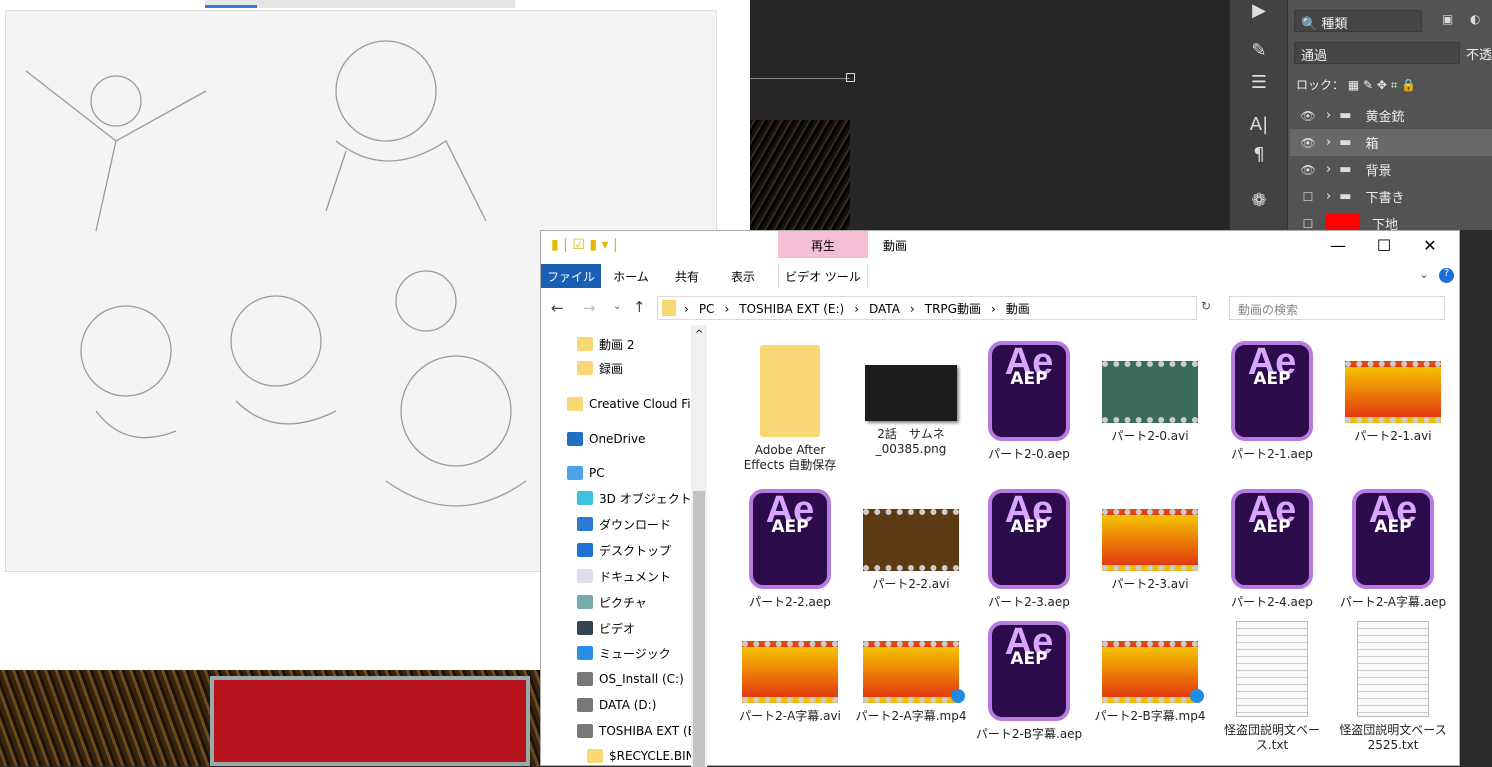  What do you see at coordinates (1206, 306) in the screenshot?
I see `refresh-button: ↻` at bounding box center [1206, 306].